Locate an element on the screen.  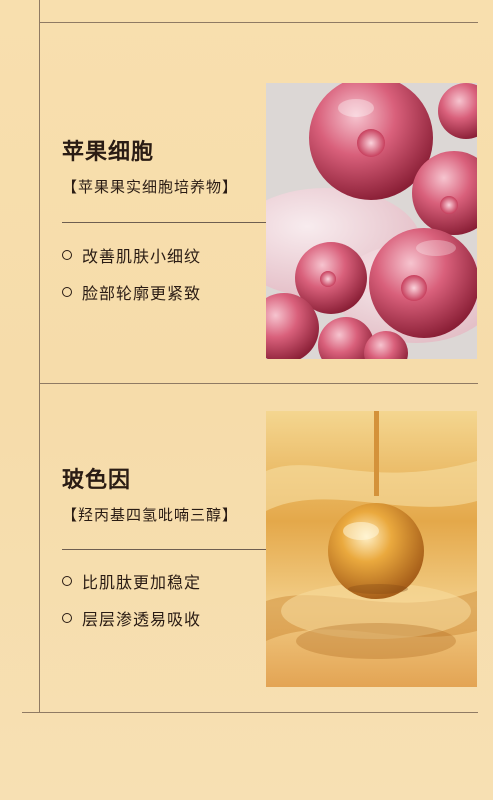
ingredient-section-apple-cell: 苹果细胞 【苹果果实细胞培养物】 改善肌肤小细纹 脸部轮廓更紧致 is located at coordinates (204, 220).